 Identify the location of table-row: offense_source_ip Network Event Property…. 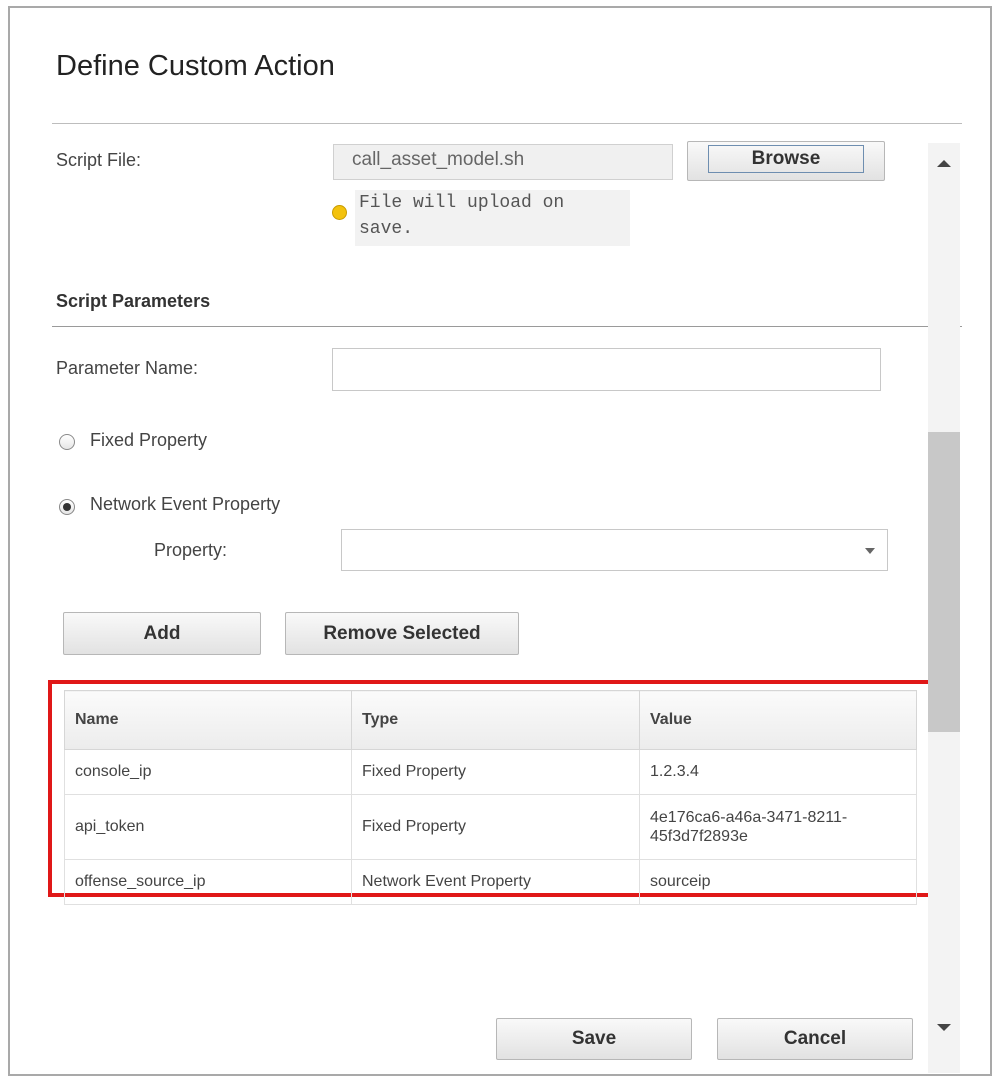
(490, 882).